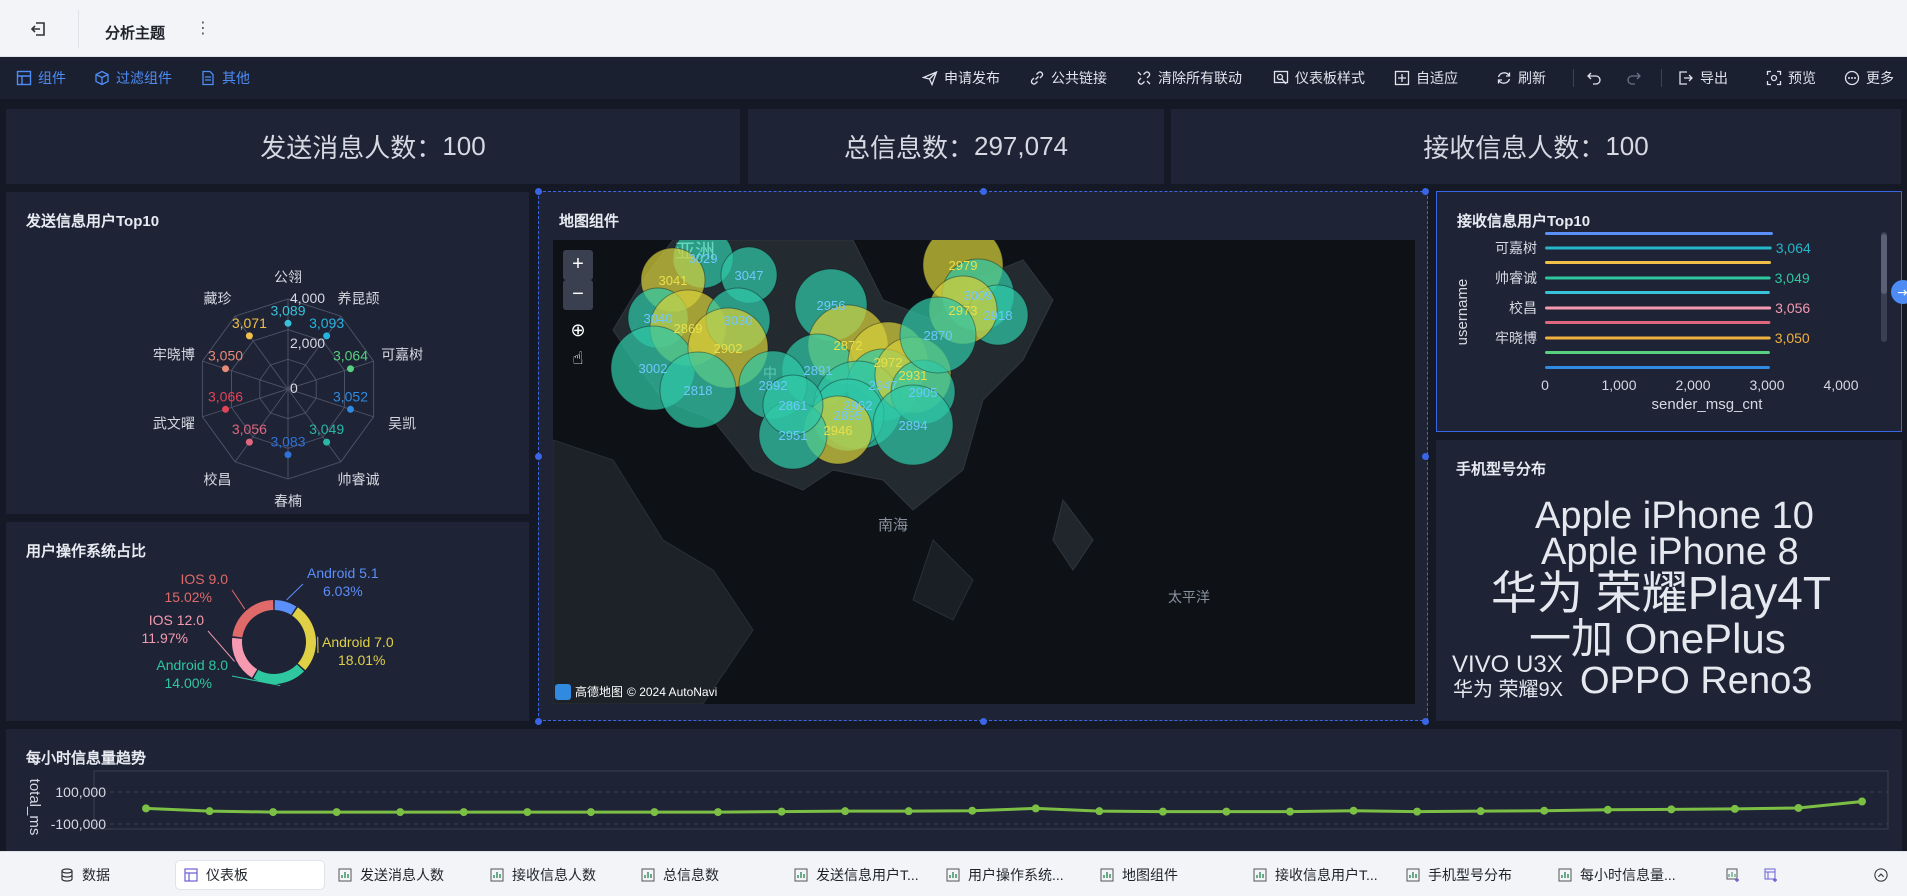  I want to click on filter-component-label: 过滤组件, so click(144, 78).